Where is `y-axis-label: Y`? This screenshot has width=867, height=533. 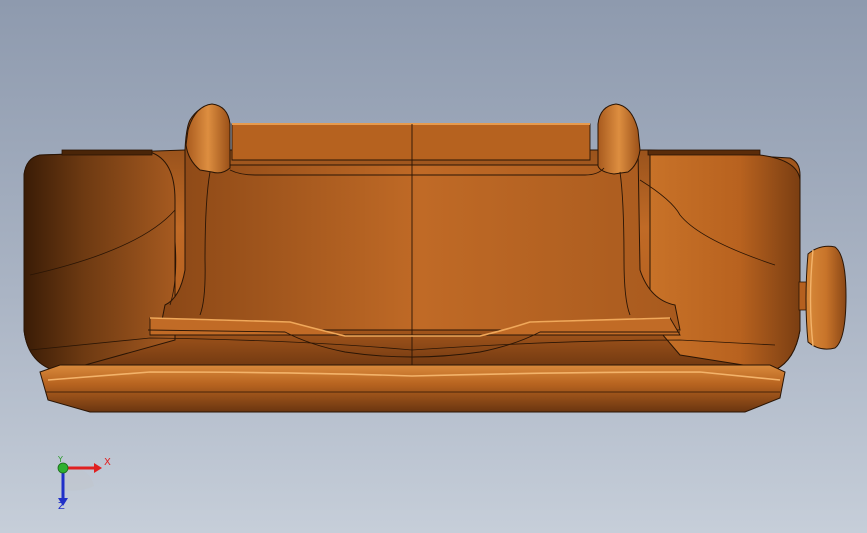
y-axis-label: Y is located at coordinates (60, 459).